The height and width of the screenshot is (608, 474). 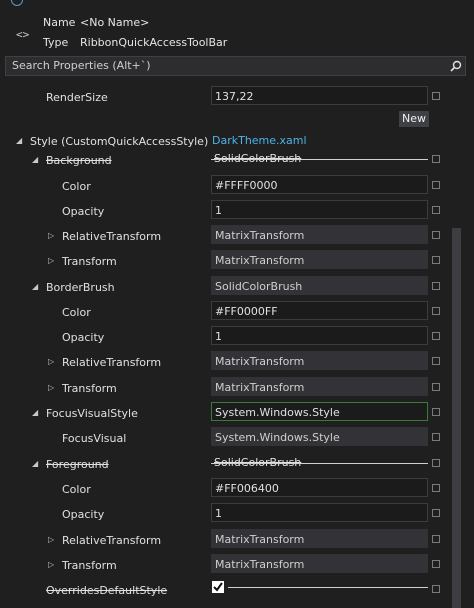 What do you see at coordinates (92, 413) in the screenshot?
I see `property-label: FocusVisualStyle` at bounding box center [92, 413].